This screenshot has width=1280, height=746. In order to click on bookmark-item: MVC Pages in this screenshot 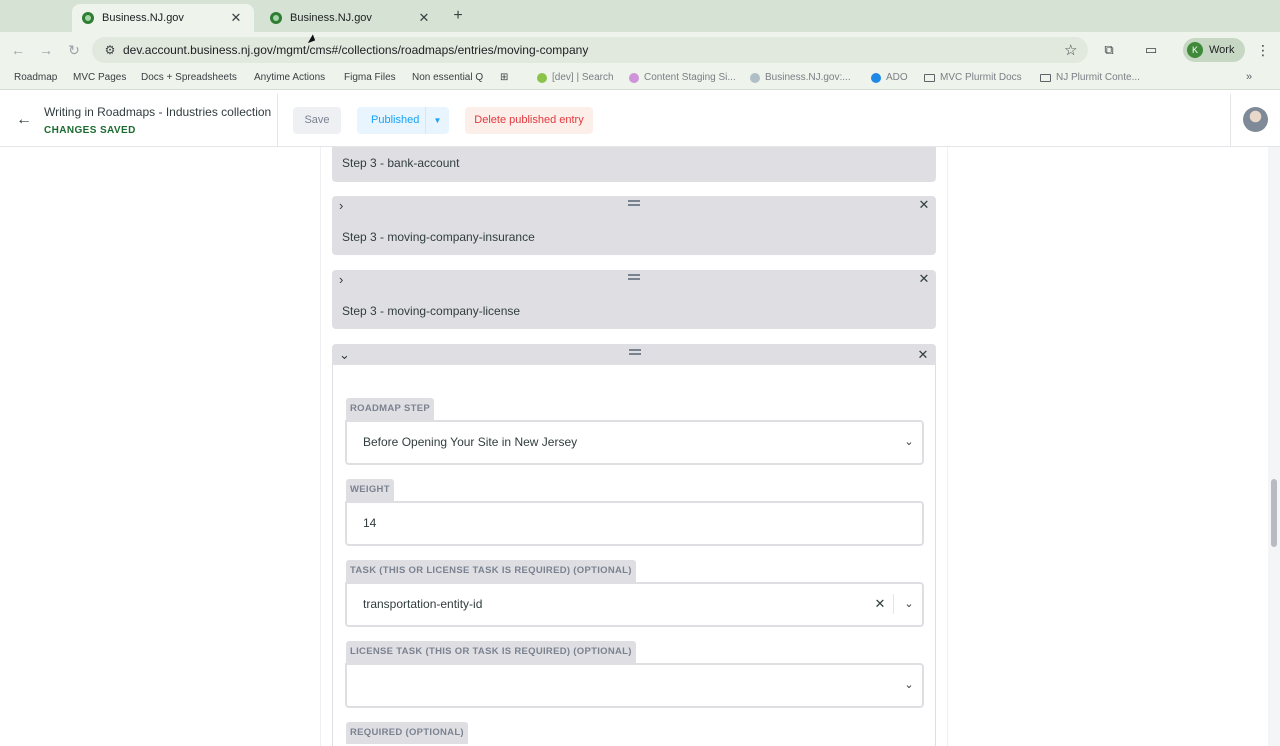, I will do `click(99, 77)`.